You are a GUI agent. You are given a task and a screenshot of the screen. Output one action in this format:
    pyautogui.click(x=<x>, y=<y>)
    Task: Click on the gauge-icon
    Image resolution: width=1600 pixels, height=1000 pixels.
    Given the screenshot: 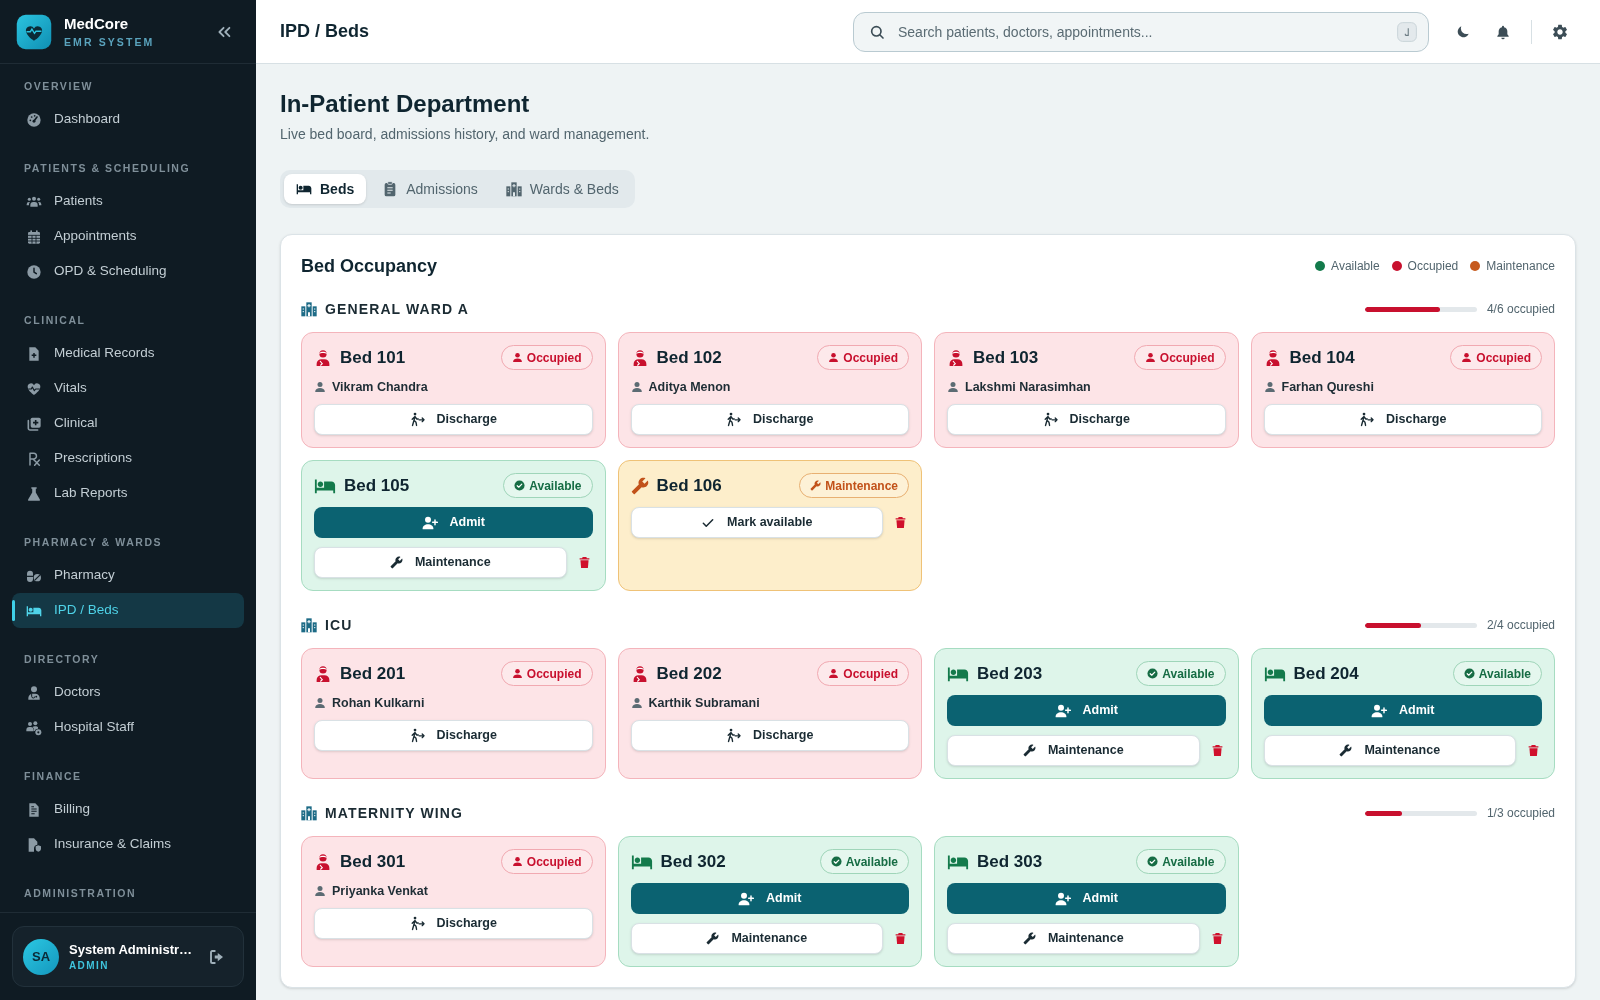 What is the action you would take?
    pyautogui.click(x=34, y=119)
    